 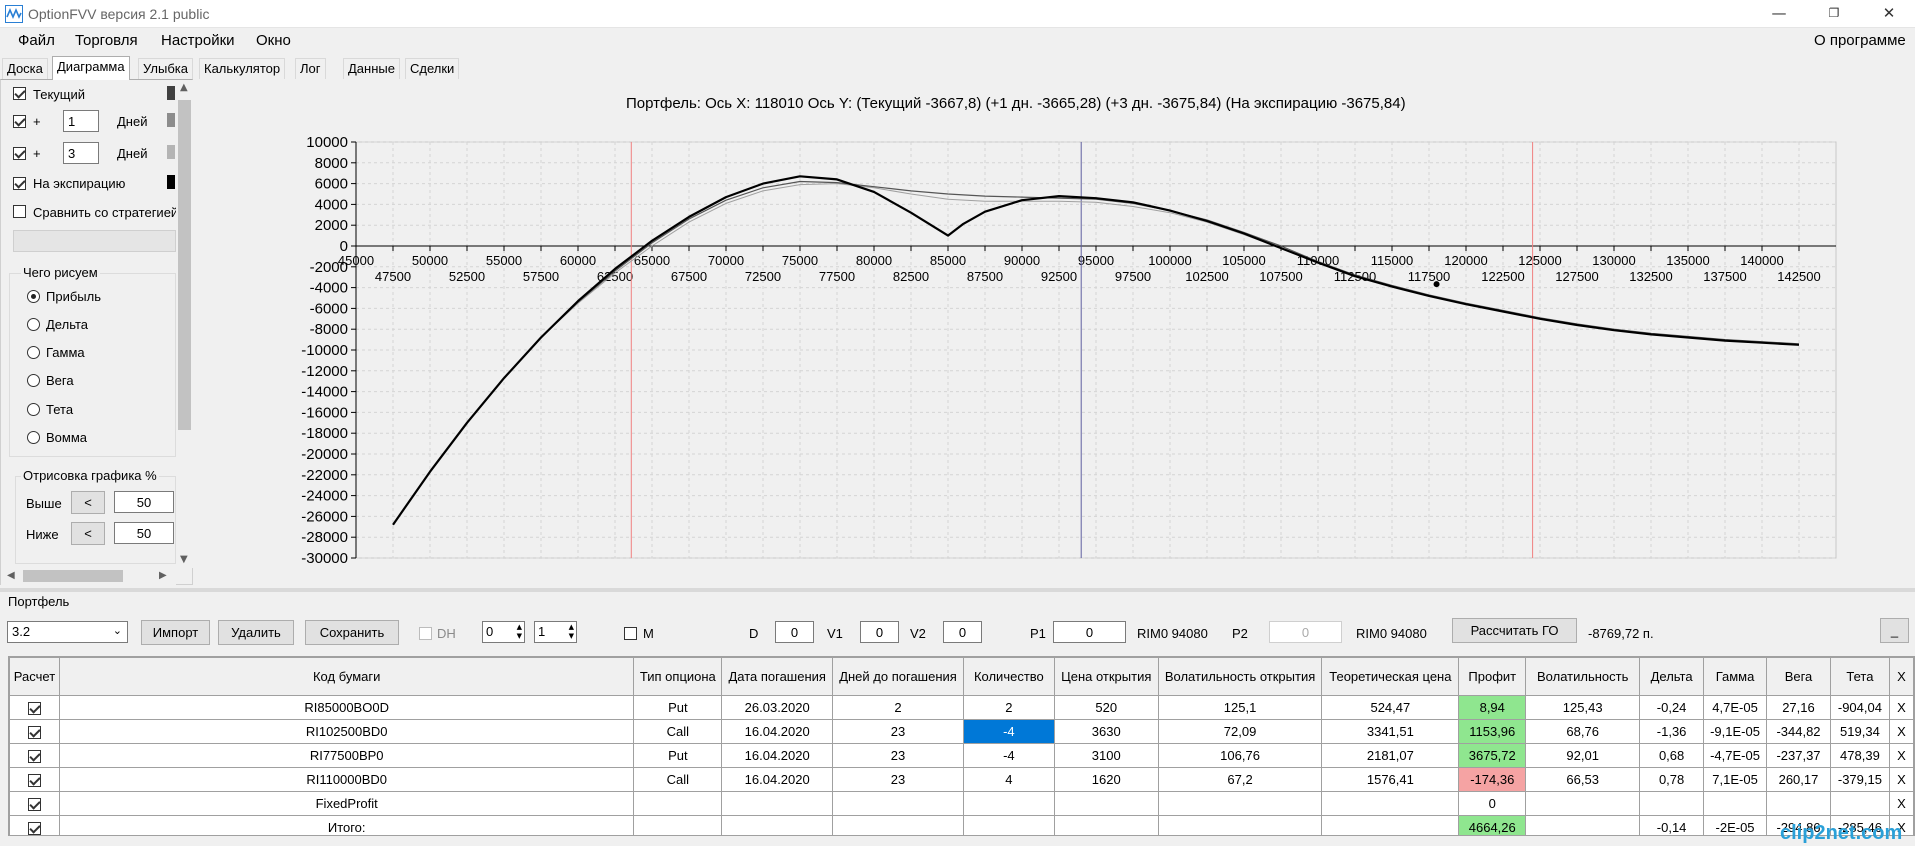 What do you see at coordinates (957, 590) in the screenshot?
I see `panel-splitter` at bounding box center [957, 590].